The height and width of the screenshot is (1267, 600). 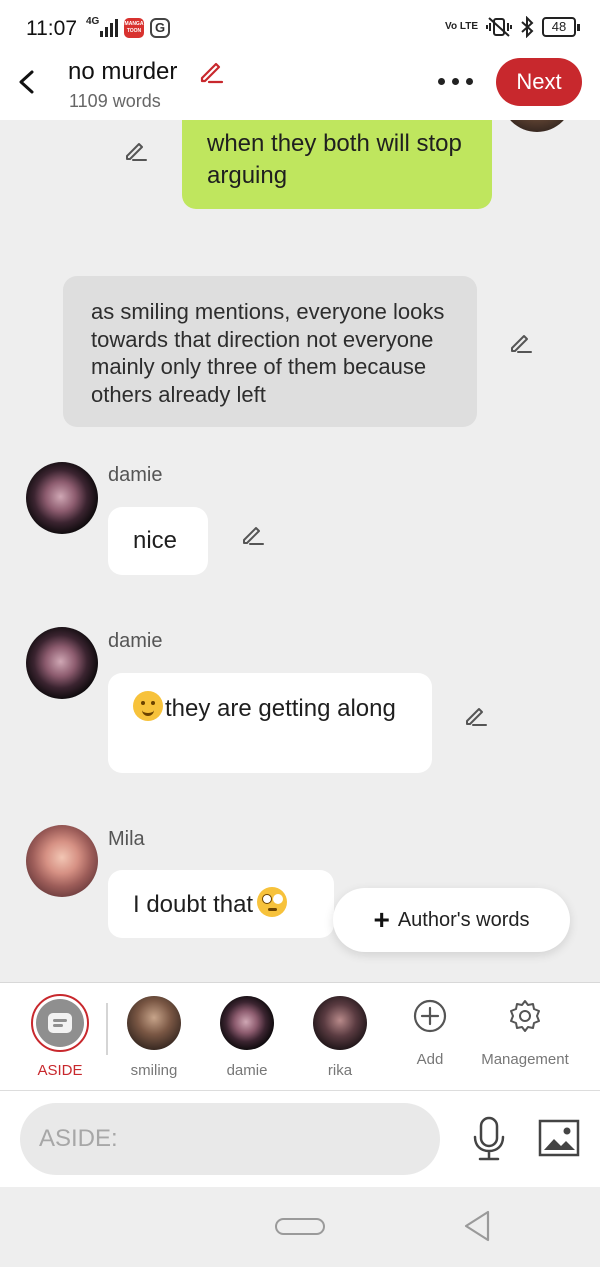 I want to click on volte-icon: Vo LTE, so click(x=461, y=26).